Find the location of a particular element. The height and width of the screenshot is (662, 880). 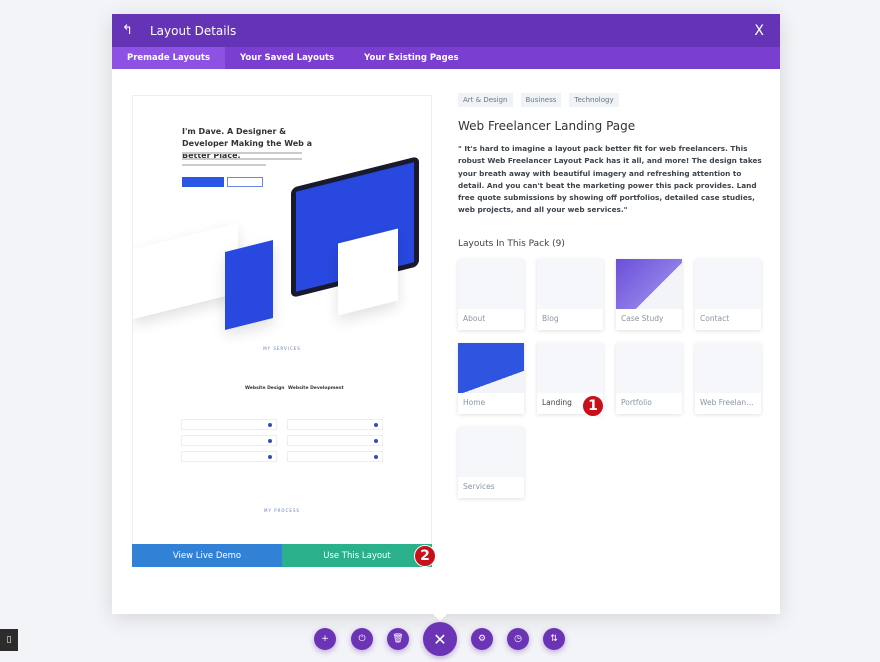

close-button: ✕ is located at coordinates (440, 639).